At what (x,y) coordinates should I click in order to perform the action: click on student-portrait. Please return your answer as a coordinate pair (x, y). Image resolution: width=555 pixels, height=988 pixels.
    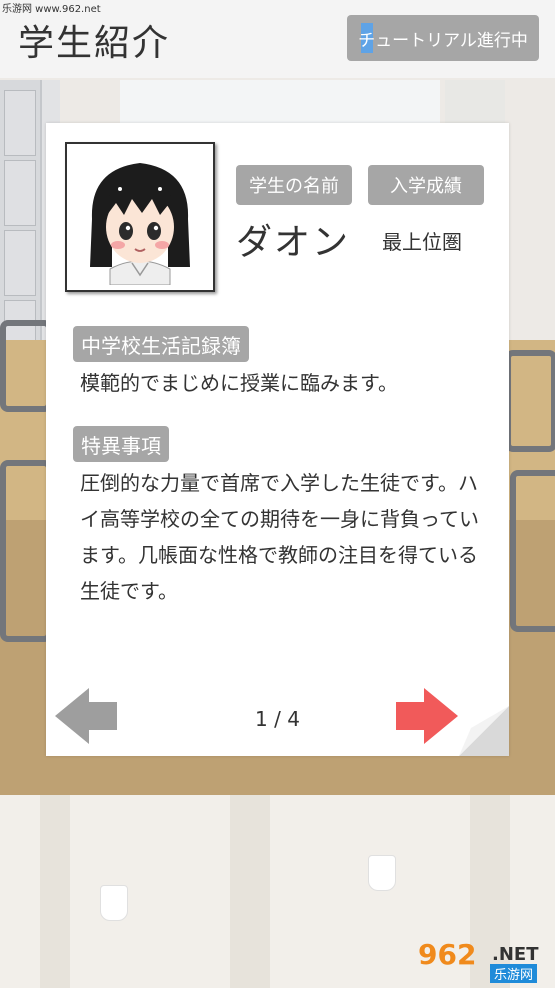
    Looking at the image, I should click on (140, 217).